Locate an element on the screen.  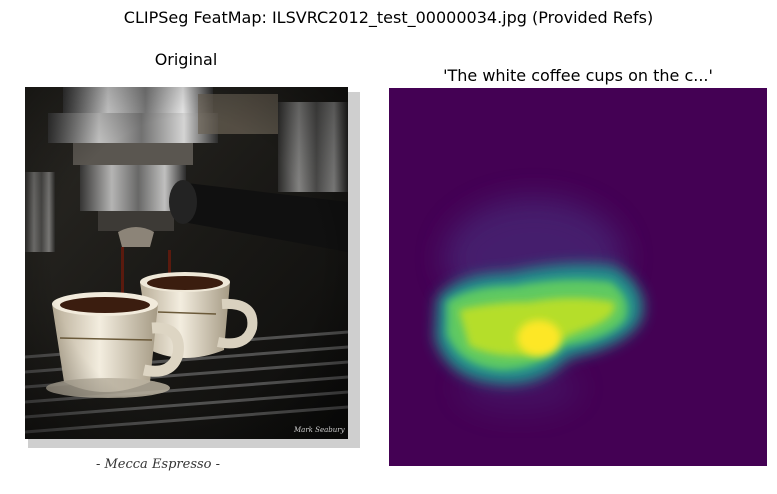
photo-caption: - Mecca Espresso - is located at coordinates (158, 464).